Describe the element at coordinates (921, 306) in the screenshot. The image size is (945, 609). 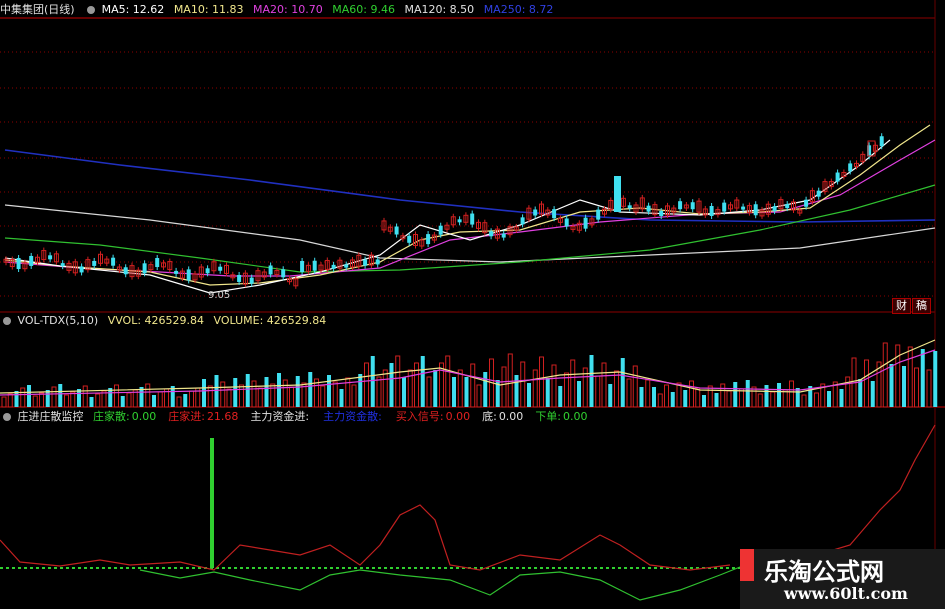
I see `draft-tag: 稿` at that location.